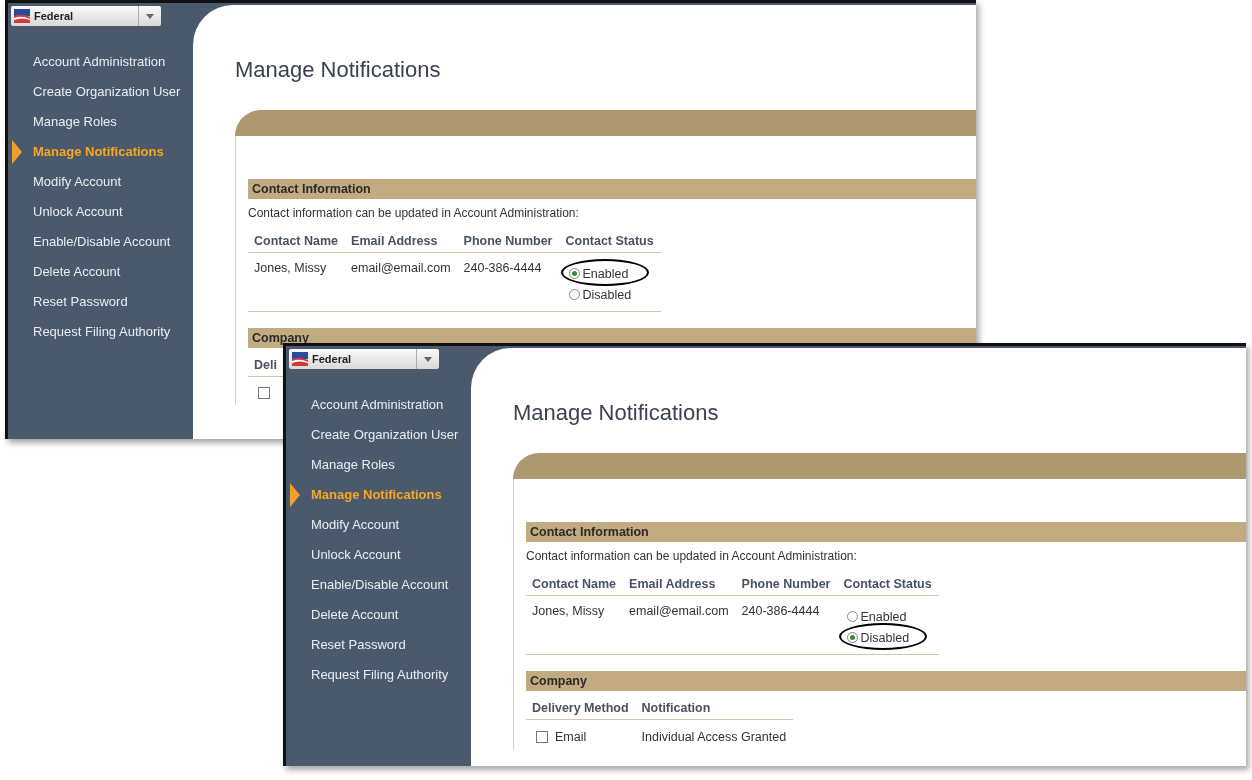 The height and width of the screenshot is (780, 1252). I want to click on column-header: Delivery Method, so click(581, 710).